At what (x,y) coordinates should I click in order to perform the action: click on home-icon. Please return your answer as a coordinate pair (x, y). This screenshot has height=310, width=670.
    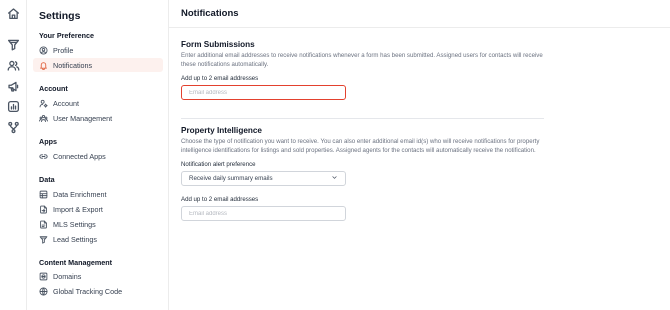
    Looking at the image, I should click on (13, 13).